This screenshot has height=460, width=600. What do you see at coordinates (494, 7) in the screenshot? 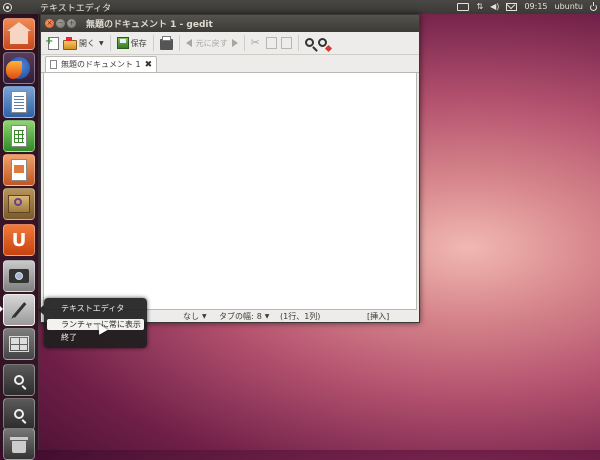
I see `volume-icon: ◀)` at bounding box center [494, 7].